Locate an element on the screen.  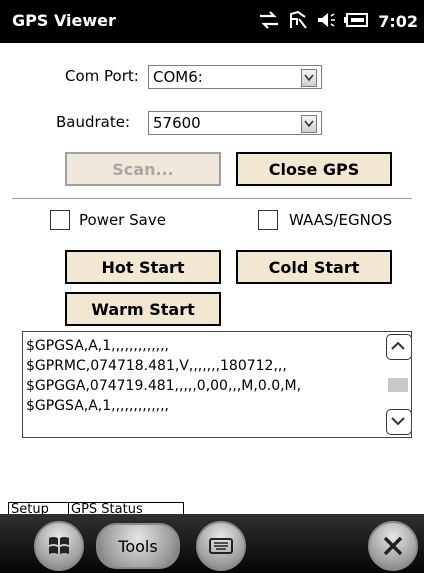
power-save-label: Power Save is located at coordinates (122, 220).